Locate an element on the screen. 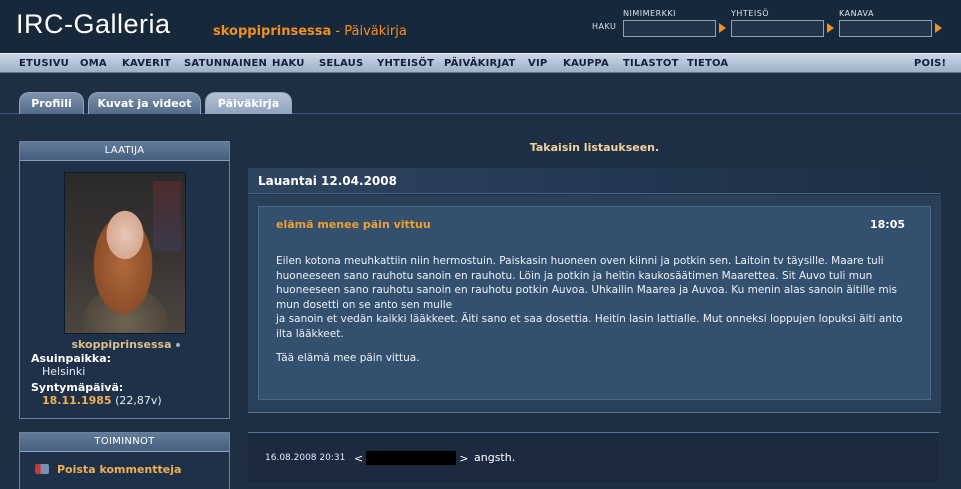 The height and width of the screenshot is (489, 961). birthday-label: Syntymäpäivä: is located at coordinates (77, 387).